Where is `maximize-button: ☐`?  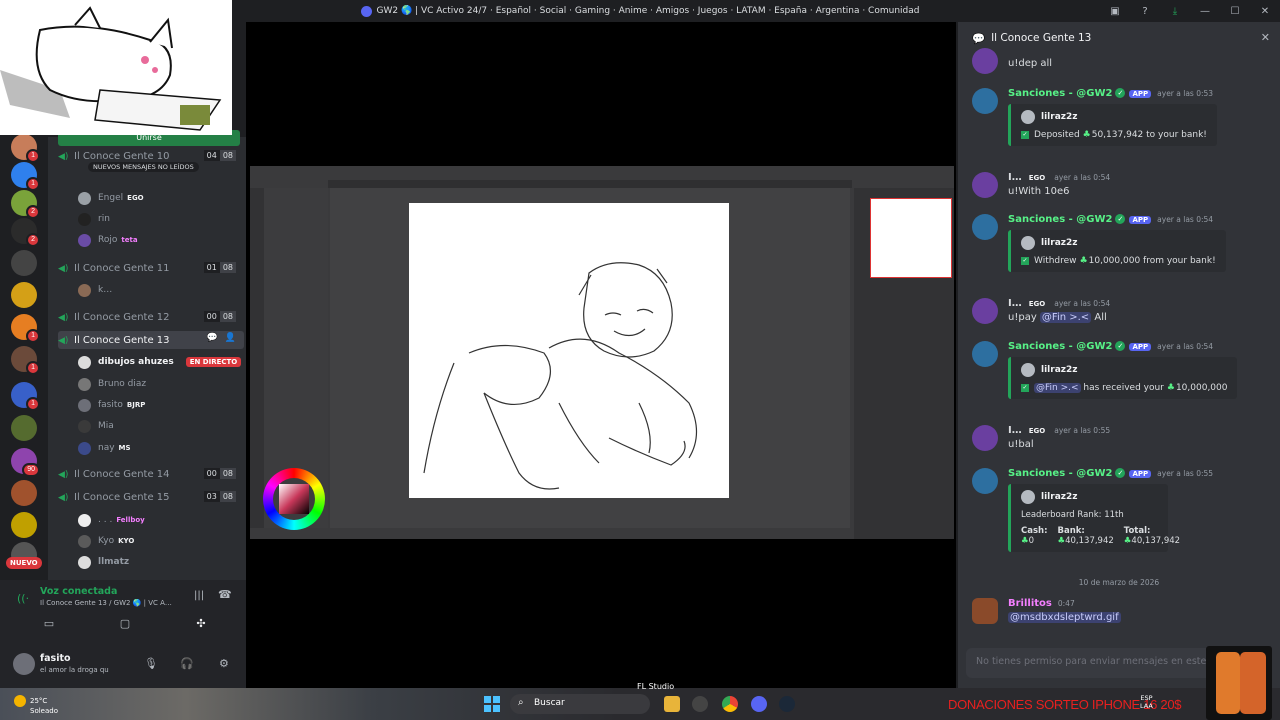 maximize-button: ☐ is located at coordinates (1235, 11).